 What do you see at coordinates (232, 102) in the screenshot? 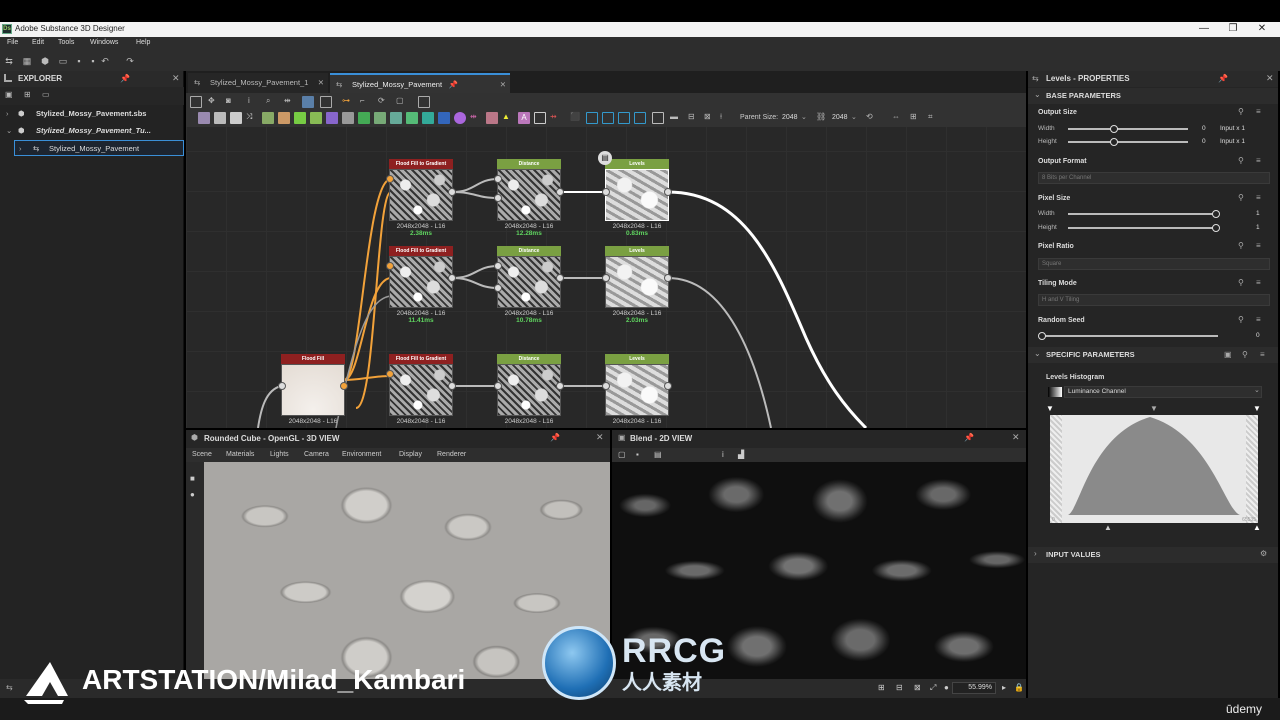
I see `camera-icon: ◙` at bounding box center [232, 102].